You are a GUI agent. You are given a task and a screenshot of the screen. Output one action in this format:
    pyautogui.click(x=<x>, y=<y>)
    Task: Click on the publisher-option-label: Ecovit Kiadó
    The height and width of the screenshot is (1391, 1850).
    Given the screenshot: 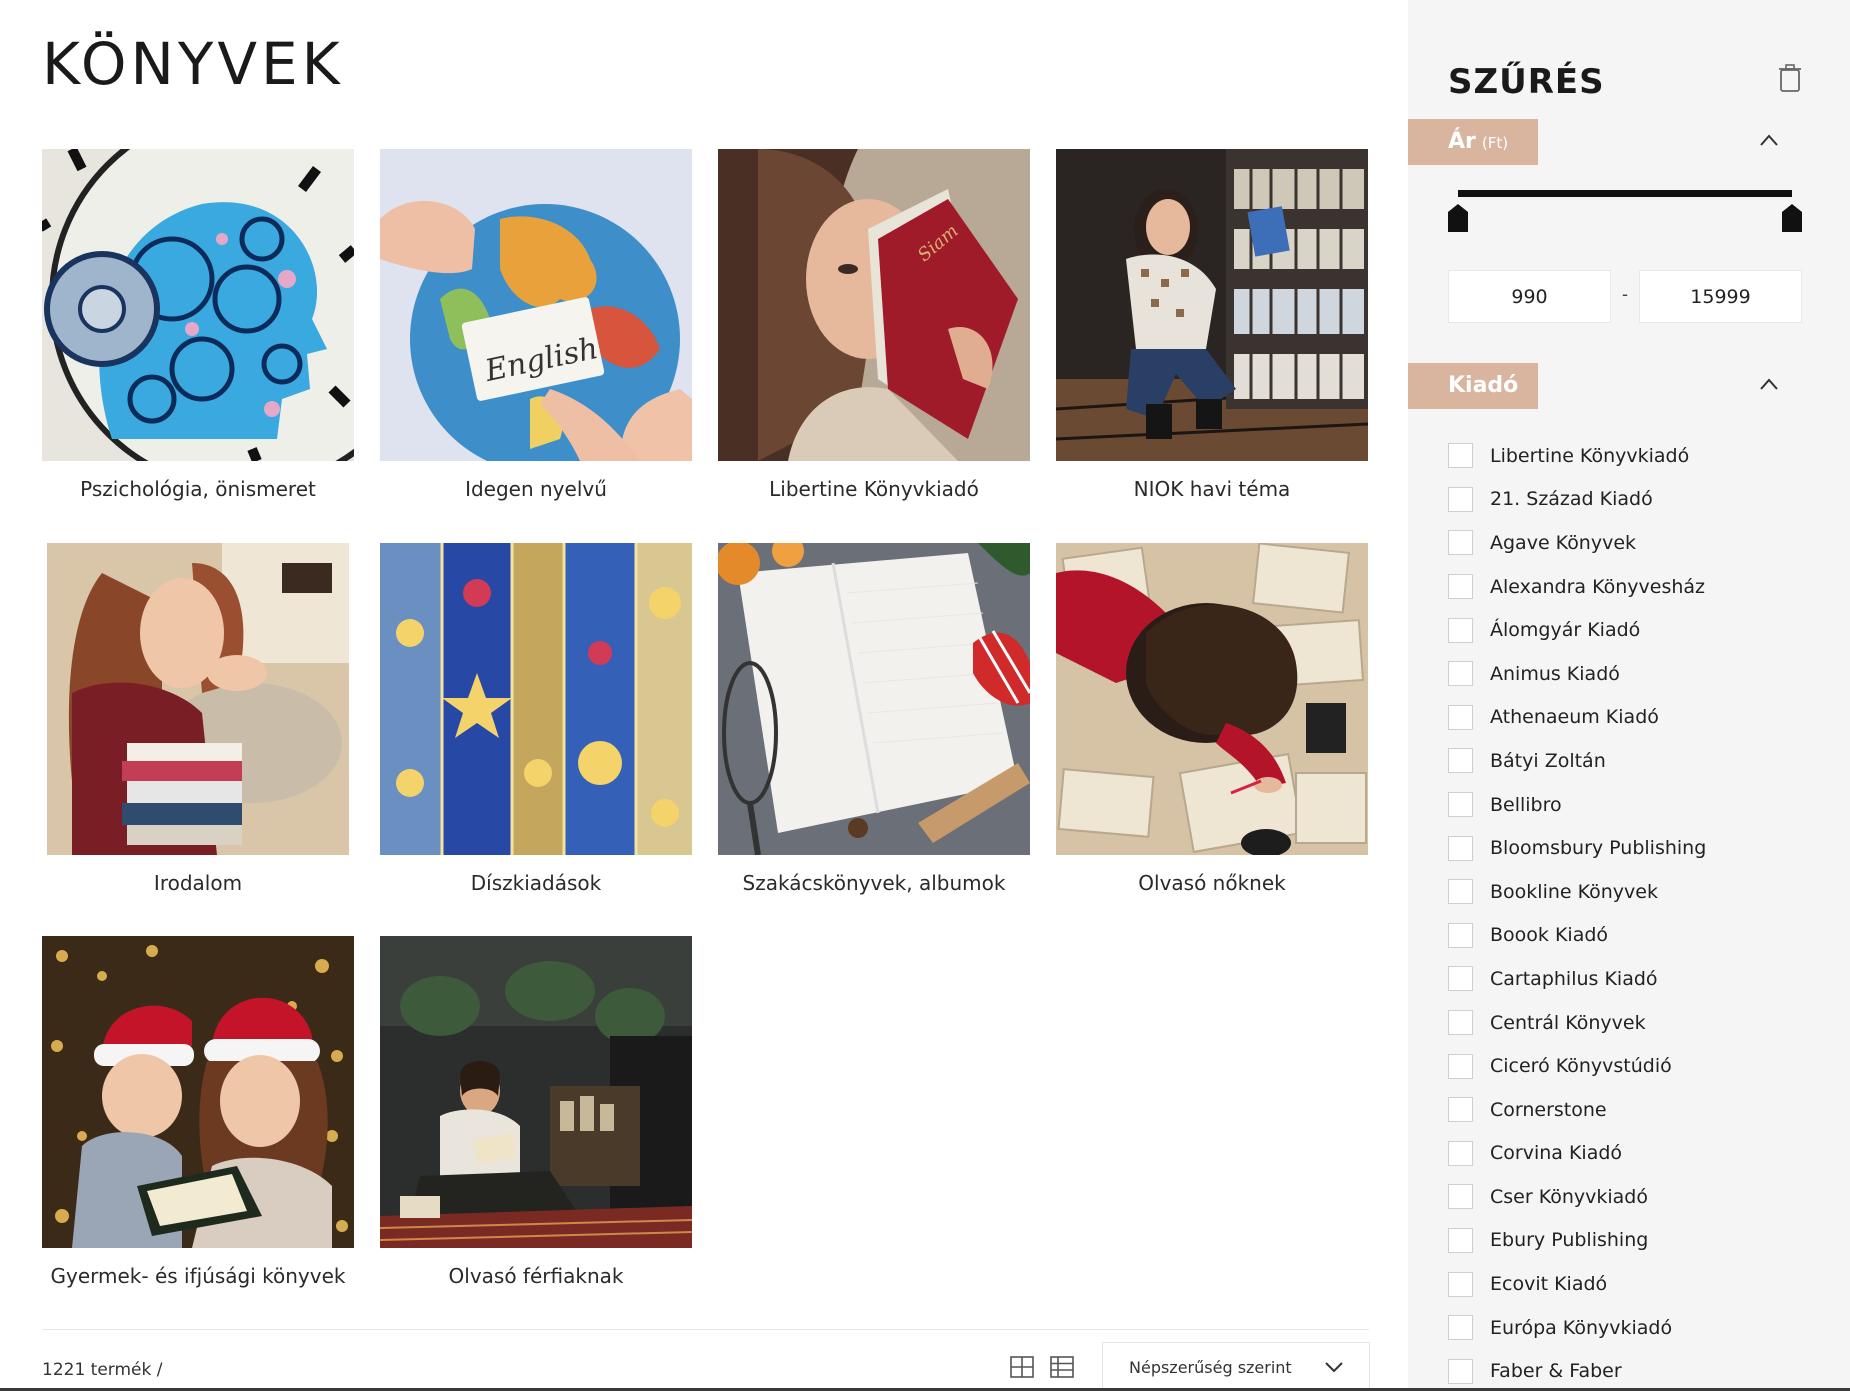 What is the action you would take?
    pyautogui.click(x=1548, y=1284)
    